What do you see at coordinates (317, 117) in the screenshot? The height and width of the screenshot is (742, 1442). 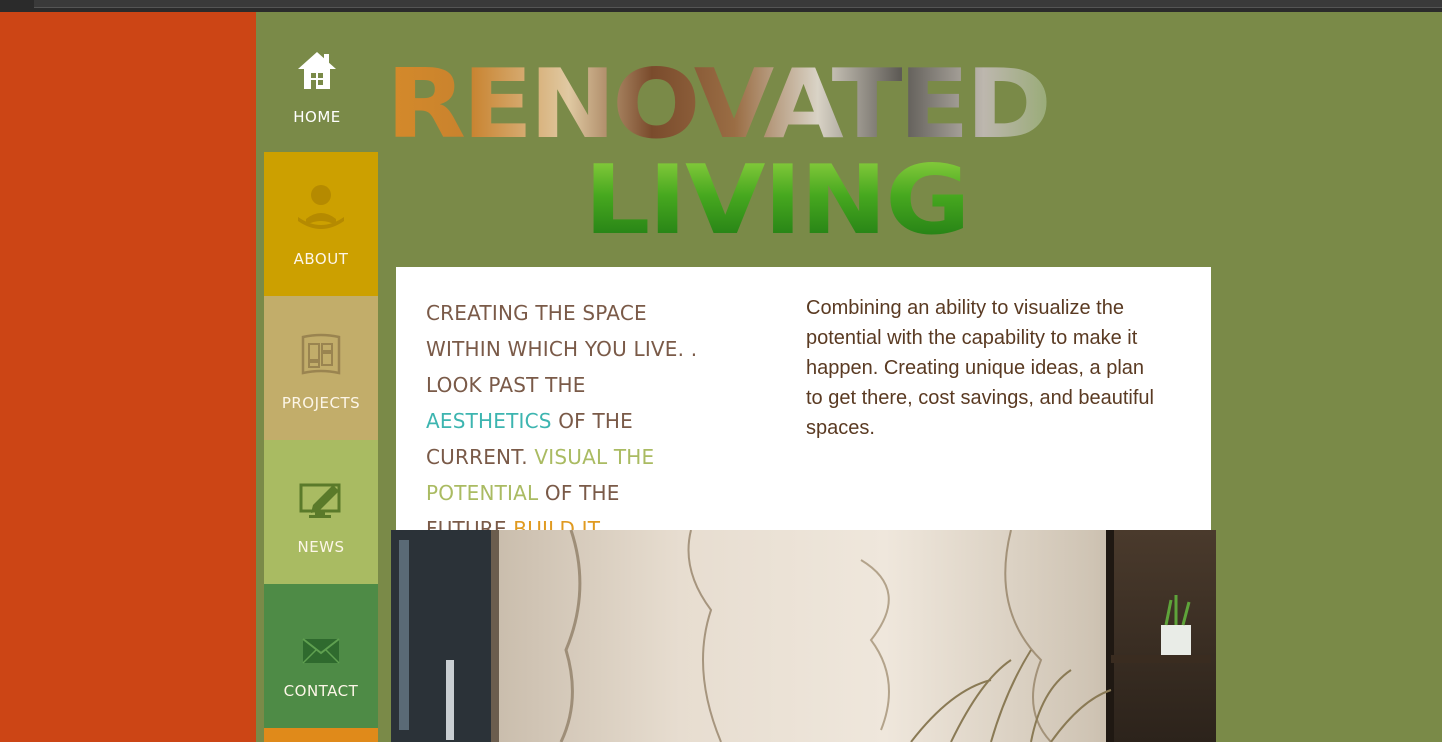 I see `nav-home-label: HOME` at bounding box center [317, 117].